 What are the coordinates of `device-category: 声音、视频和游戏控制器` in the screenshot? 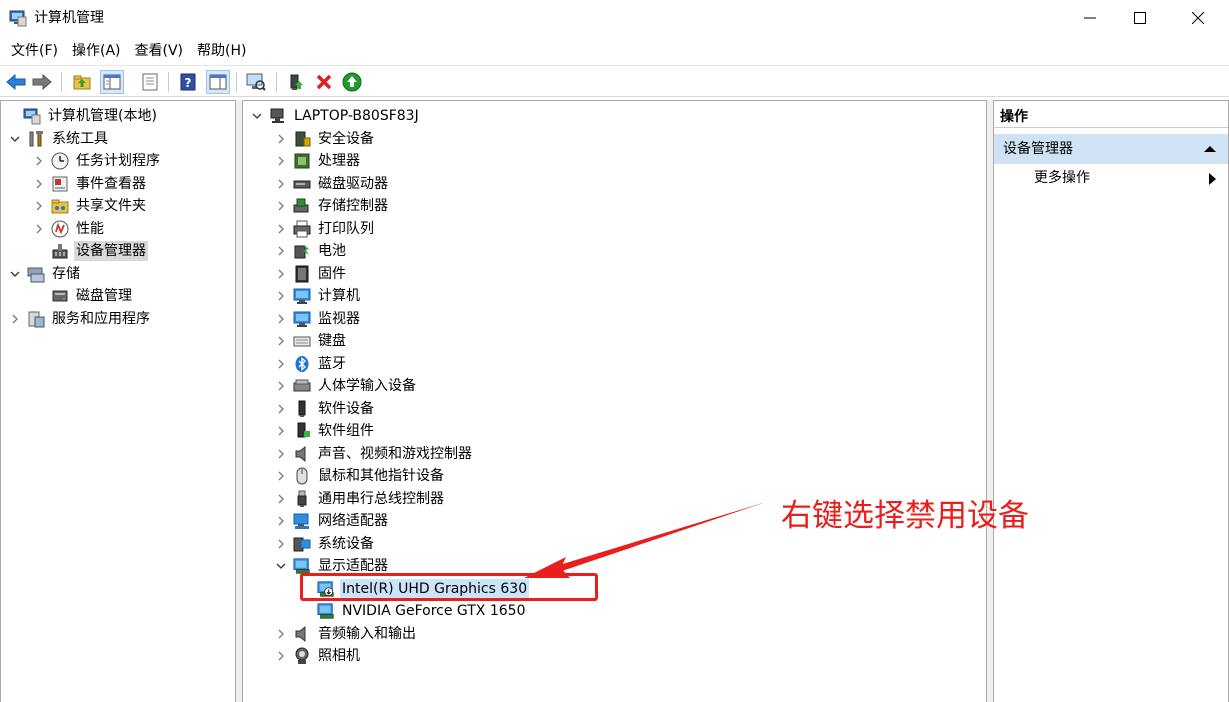 It's located at (374, 454).